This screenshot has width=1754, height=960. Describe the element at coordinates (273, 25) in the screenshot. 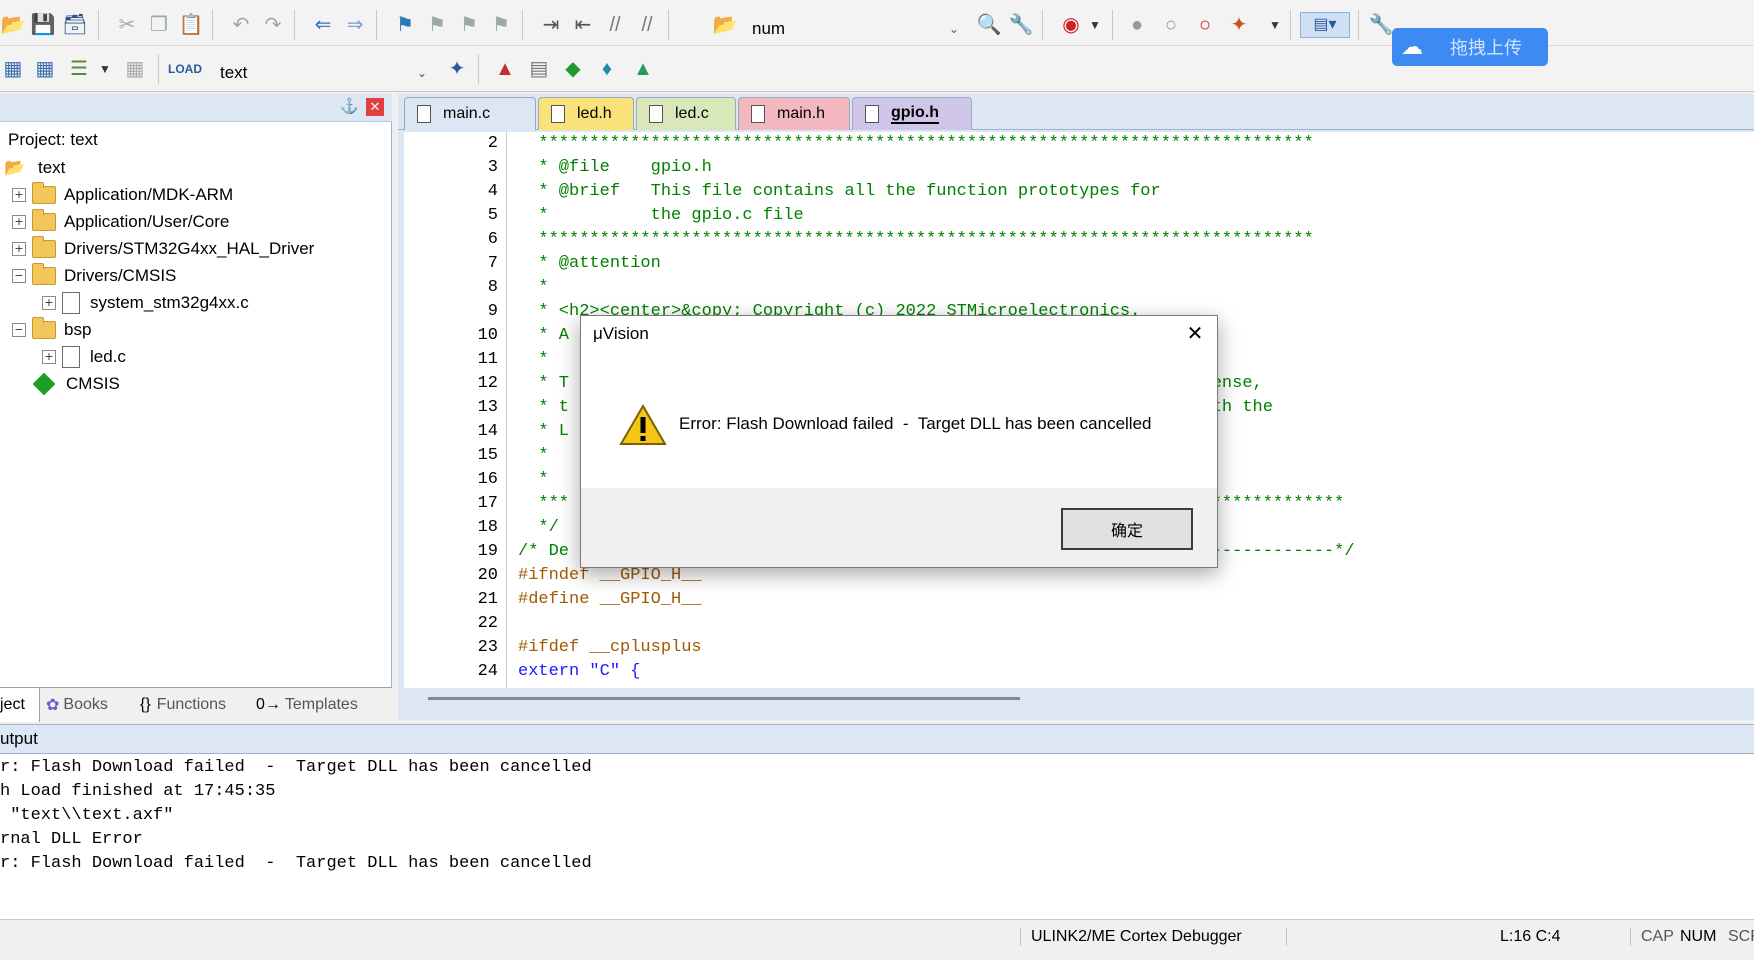

I see `redo-icon: ↷` at that location.